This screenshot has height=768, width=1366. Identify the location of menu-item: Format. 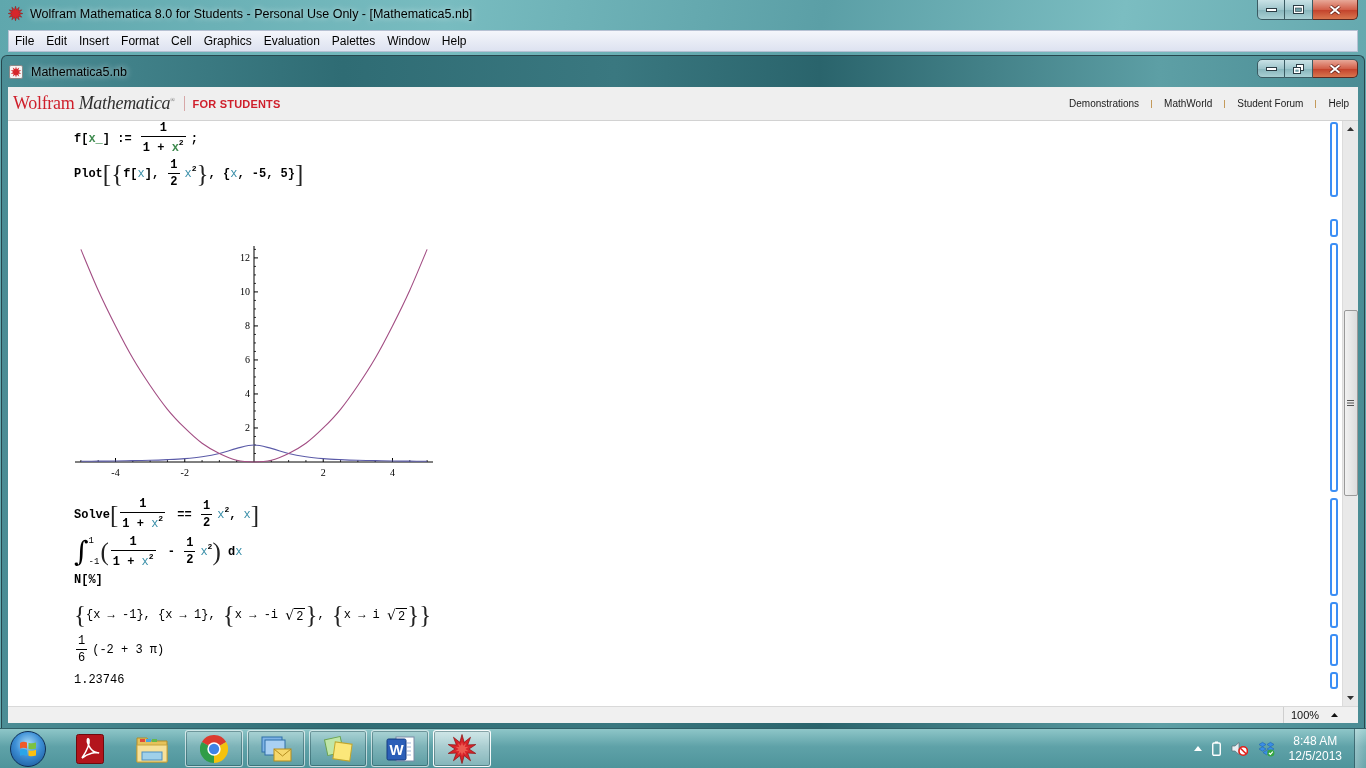
(140, 41).